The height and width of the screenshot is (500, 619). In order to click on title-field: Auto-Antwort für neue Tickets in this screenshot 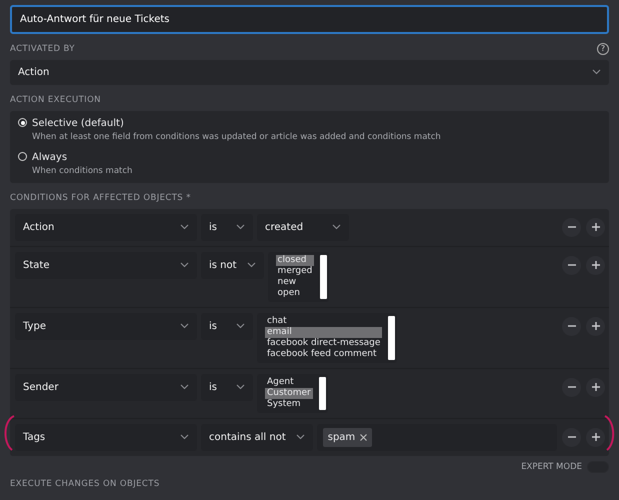, I will do `click(309, 19)`.